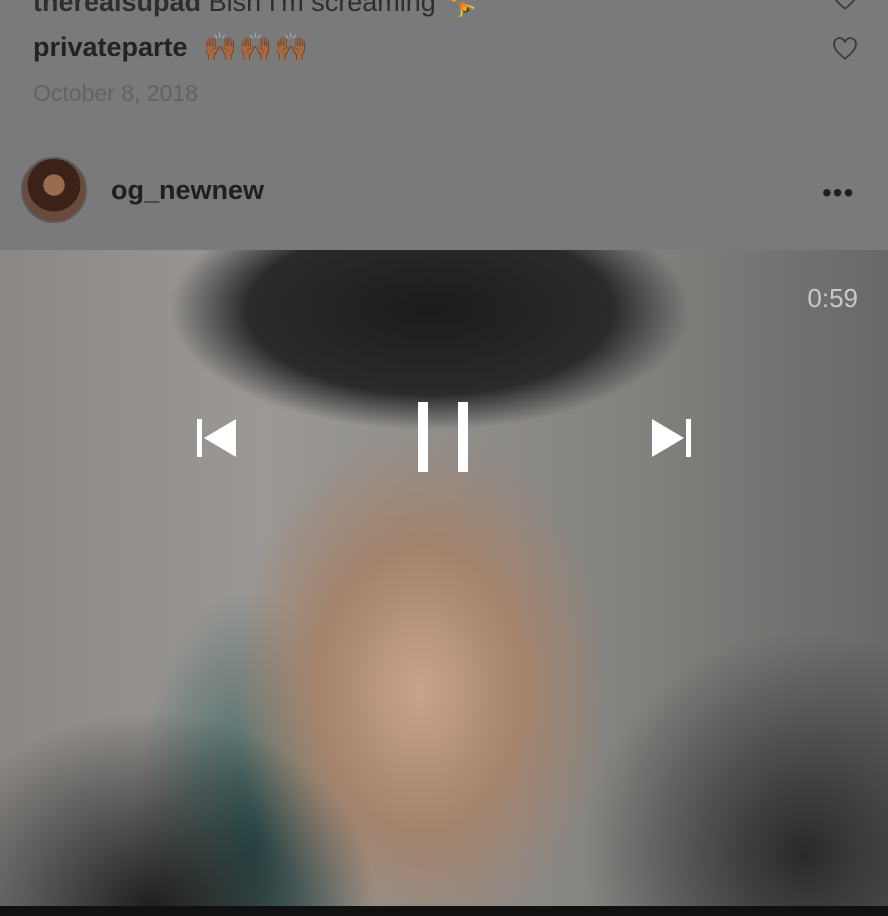 The width and height of the screenshot is (888, 916). I want to click on comment-row: privateparte 🙌🏾🙌🏾🙌🏾, so click(171, 47).